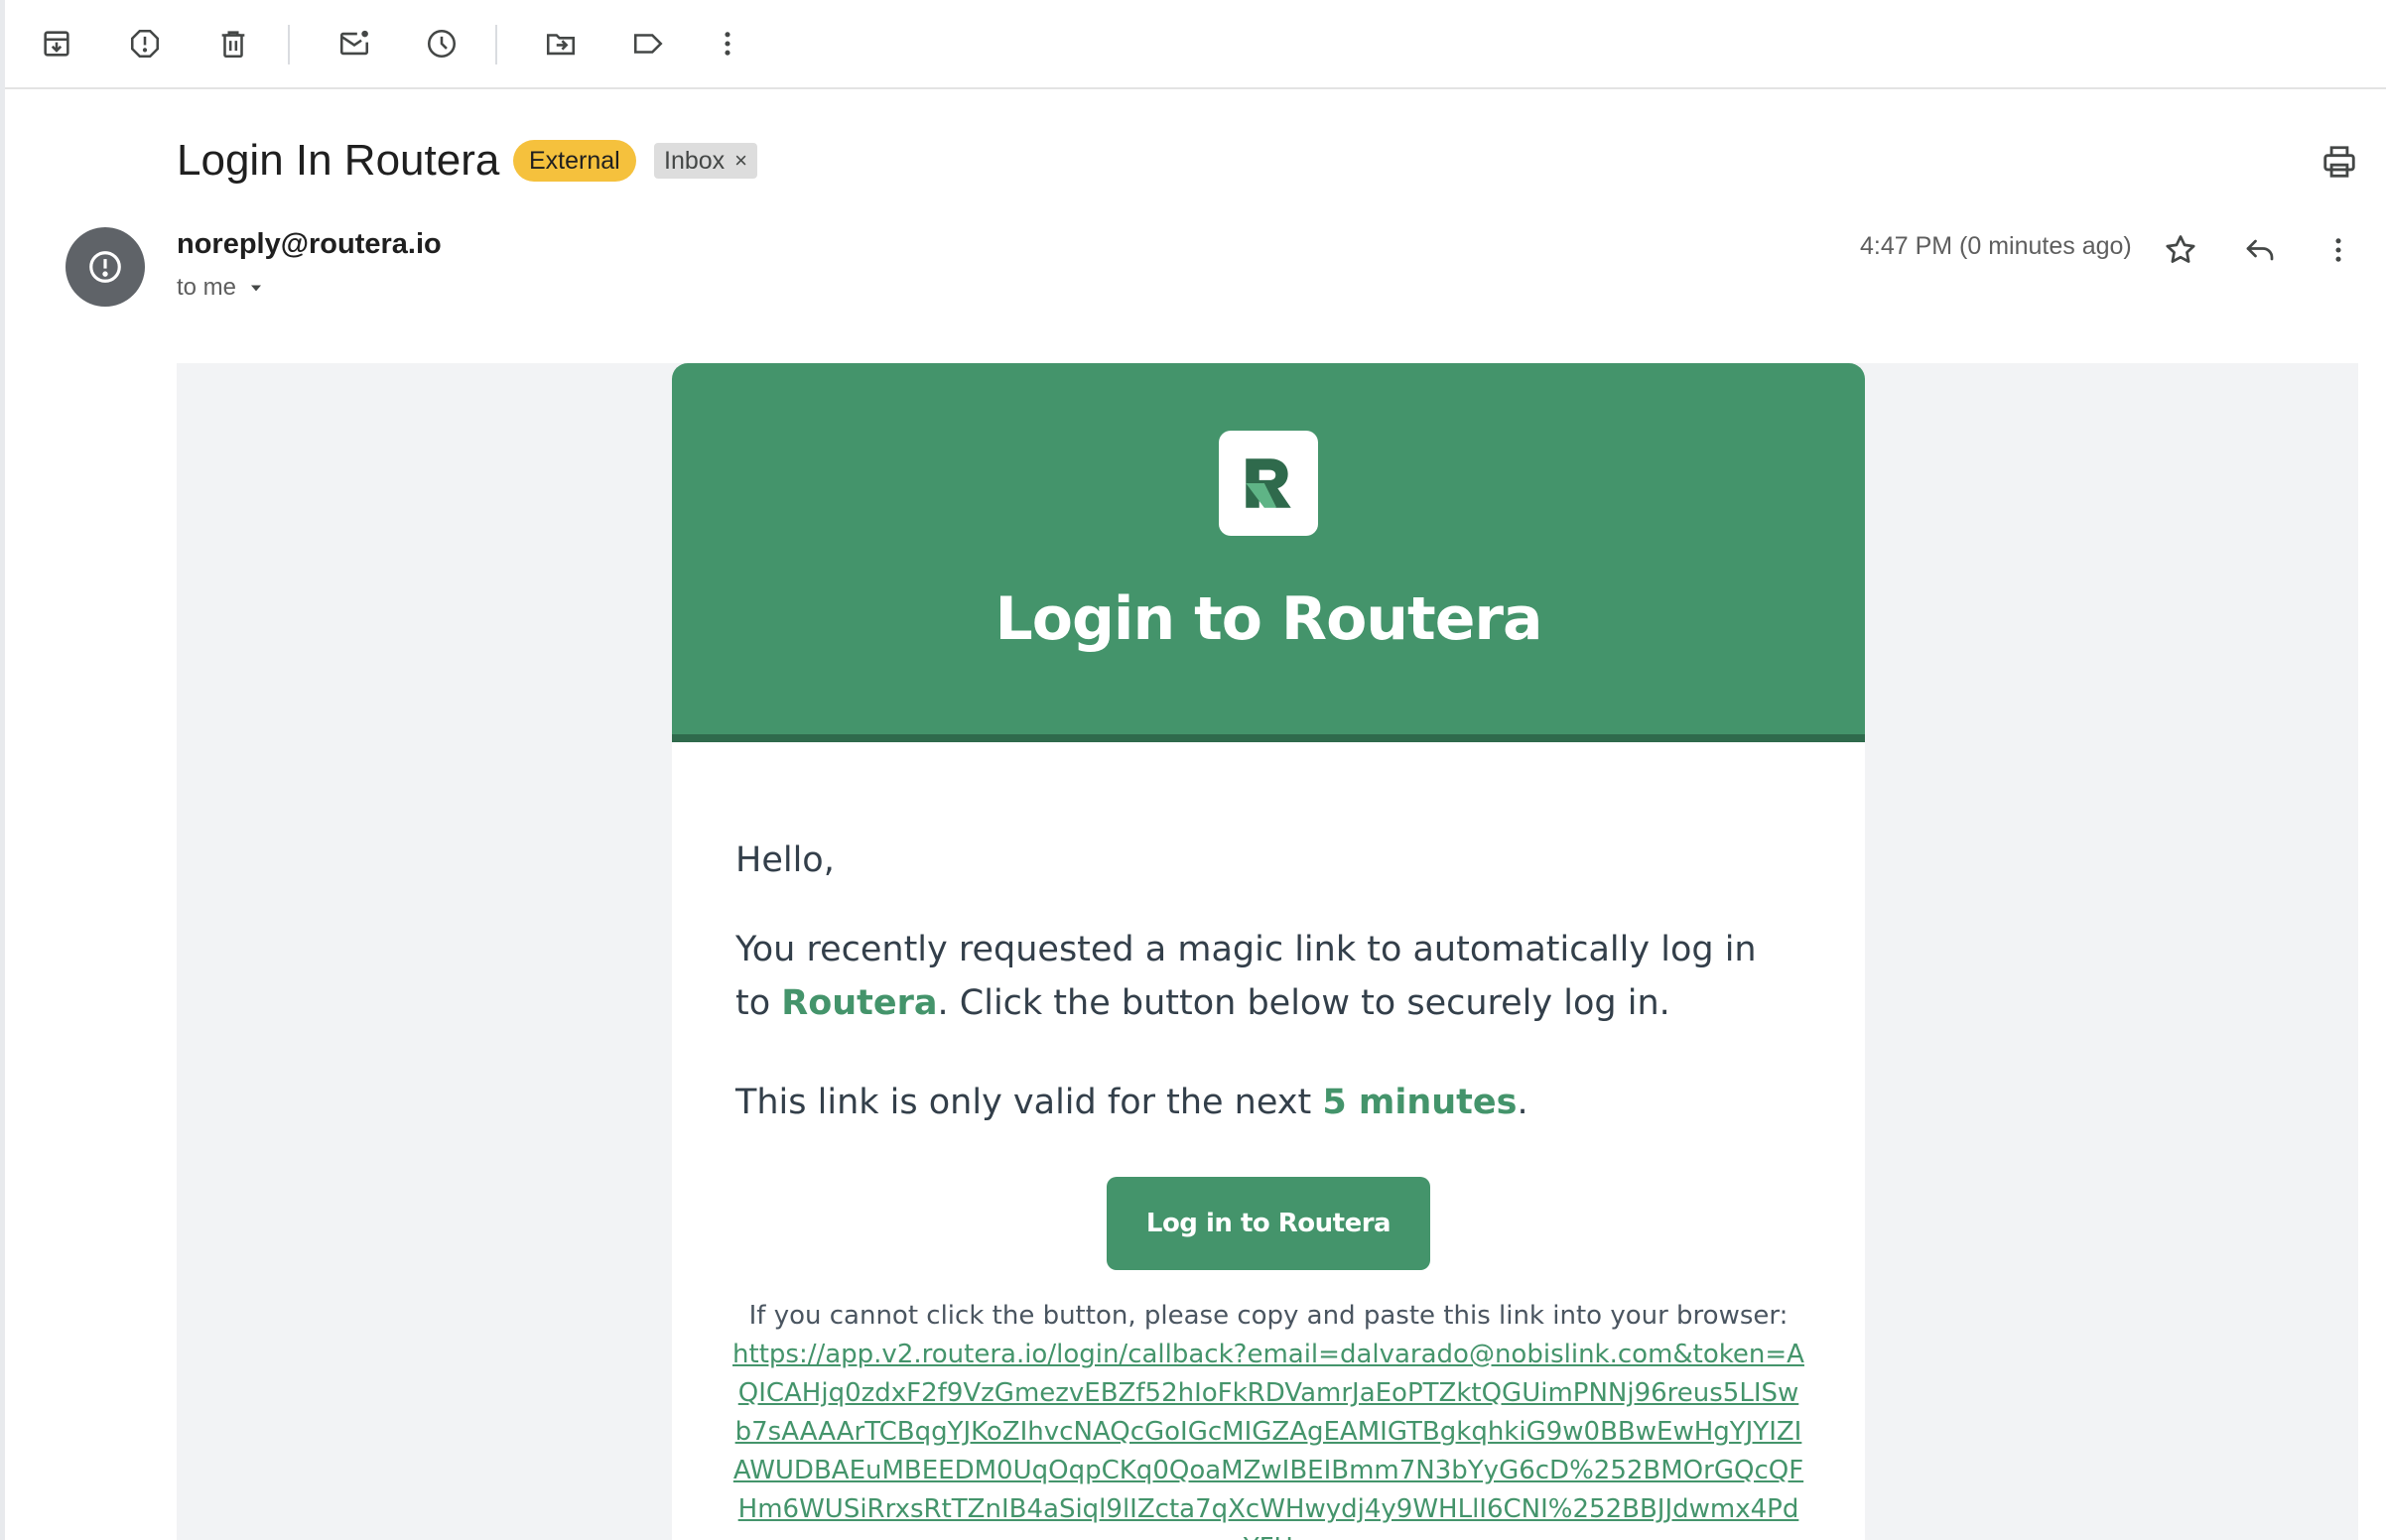  Describe the element at coordinates (1195, 44) in the screenshot. I see `message-toolbar` at that location.